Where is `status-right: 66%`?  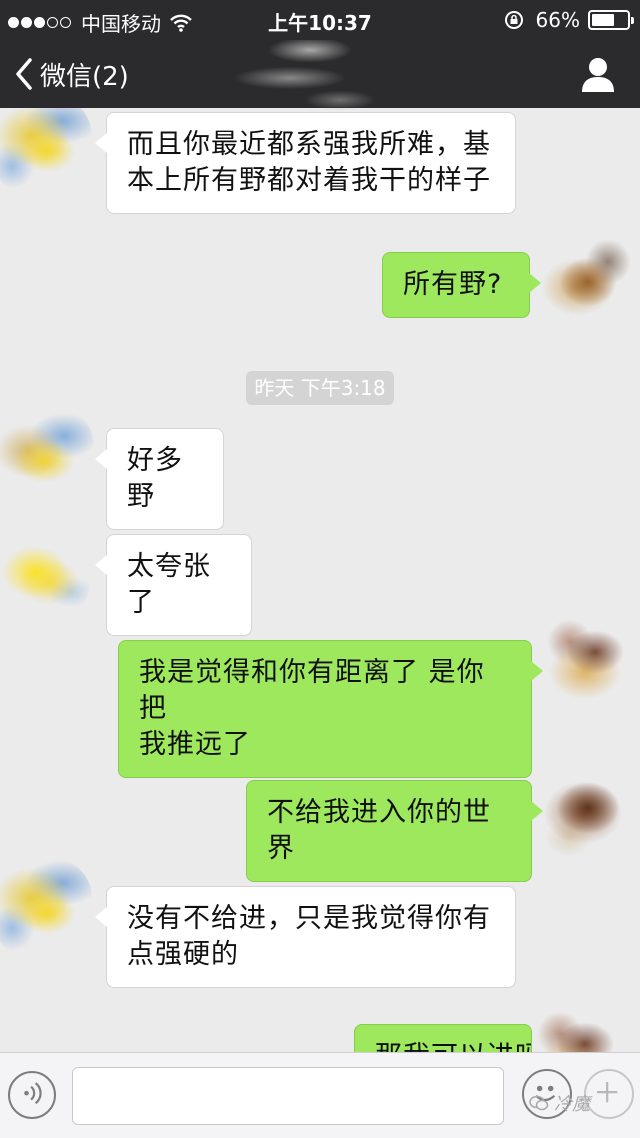
status-right: 66% is located at coordinates (569, 20).